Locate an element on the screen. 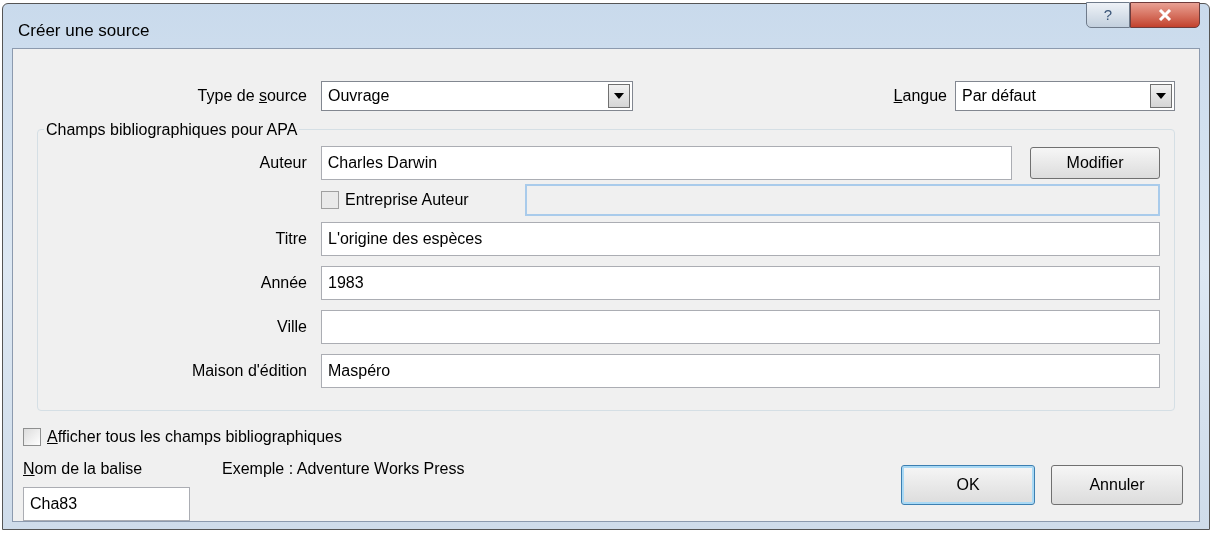  example-text: Exemple : Adventure Works Press is located at coordinates (343, 469).